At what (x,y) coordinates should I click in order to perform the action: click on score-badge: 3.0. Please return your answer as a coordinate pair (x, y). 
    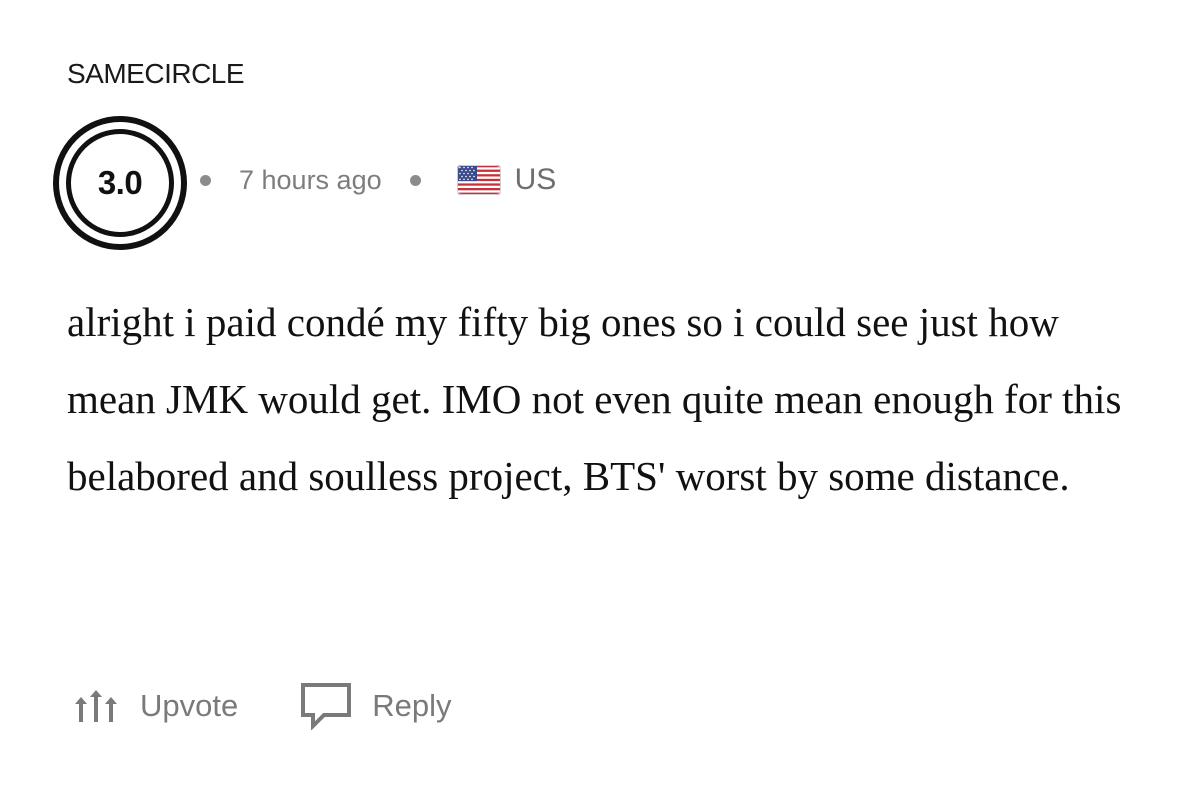
    Looking at the image, I should click on (120, 183).